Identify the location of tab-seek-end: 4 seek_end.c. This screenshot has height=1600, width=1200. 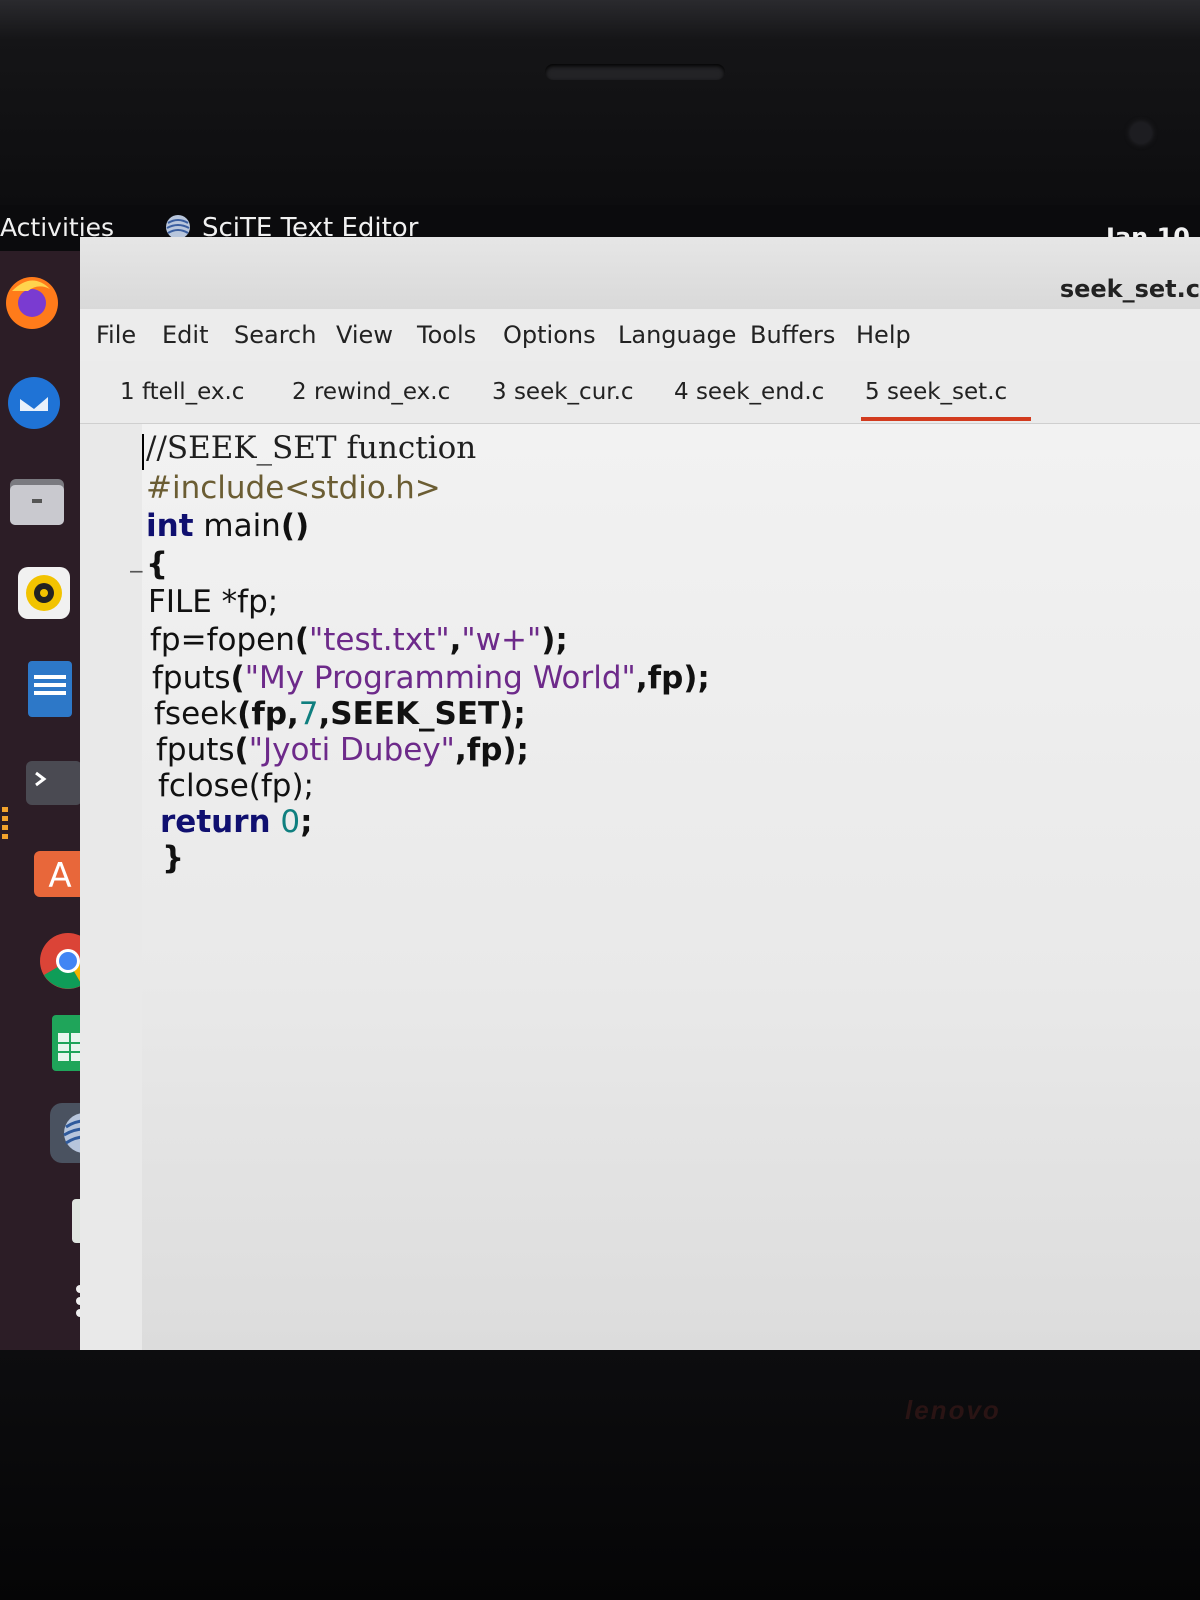
(749, 392).